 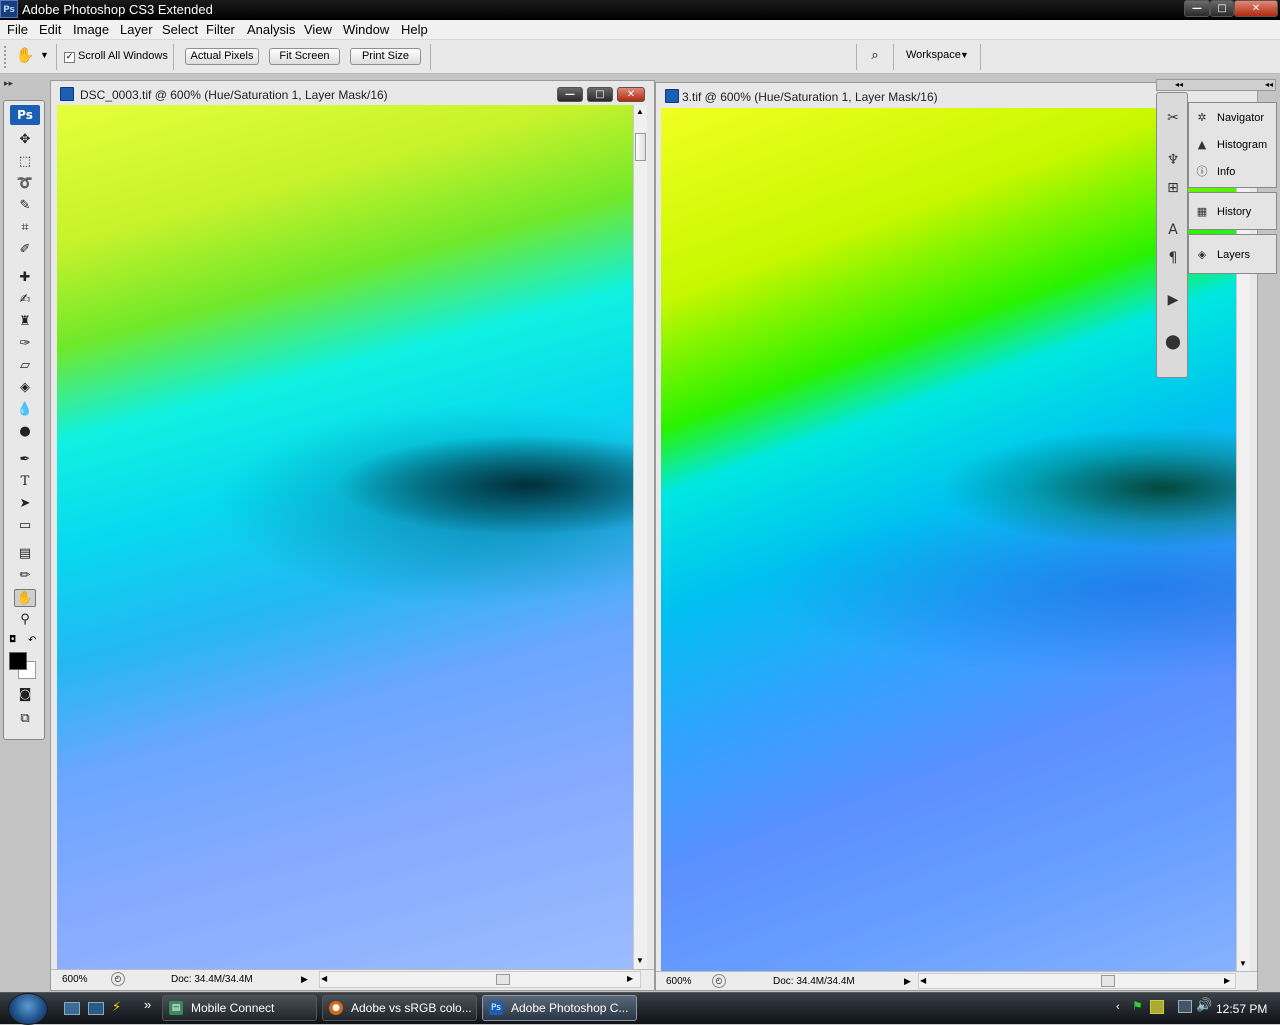 I want to click on chevron-down-icon: ▼, so click(x=44, y=55).